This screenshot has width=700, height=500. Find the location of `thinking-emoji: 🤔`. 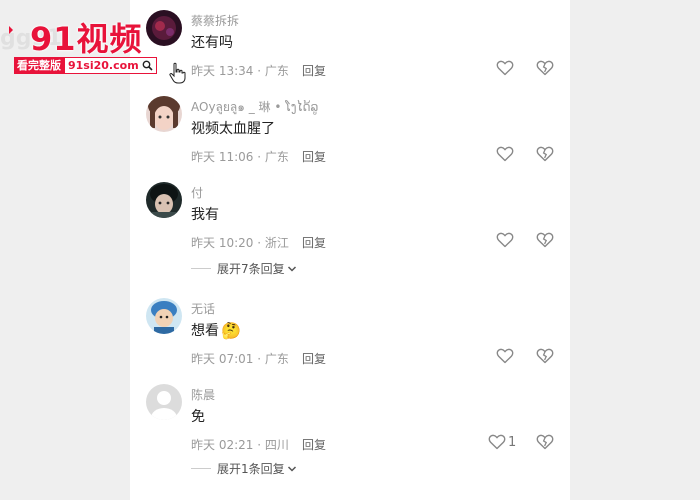

thinking-emoji: 🤔 is located at coordinates (231, 330).